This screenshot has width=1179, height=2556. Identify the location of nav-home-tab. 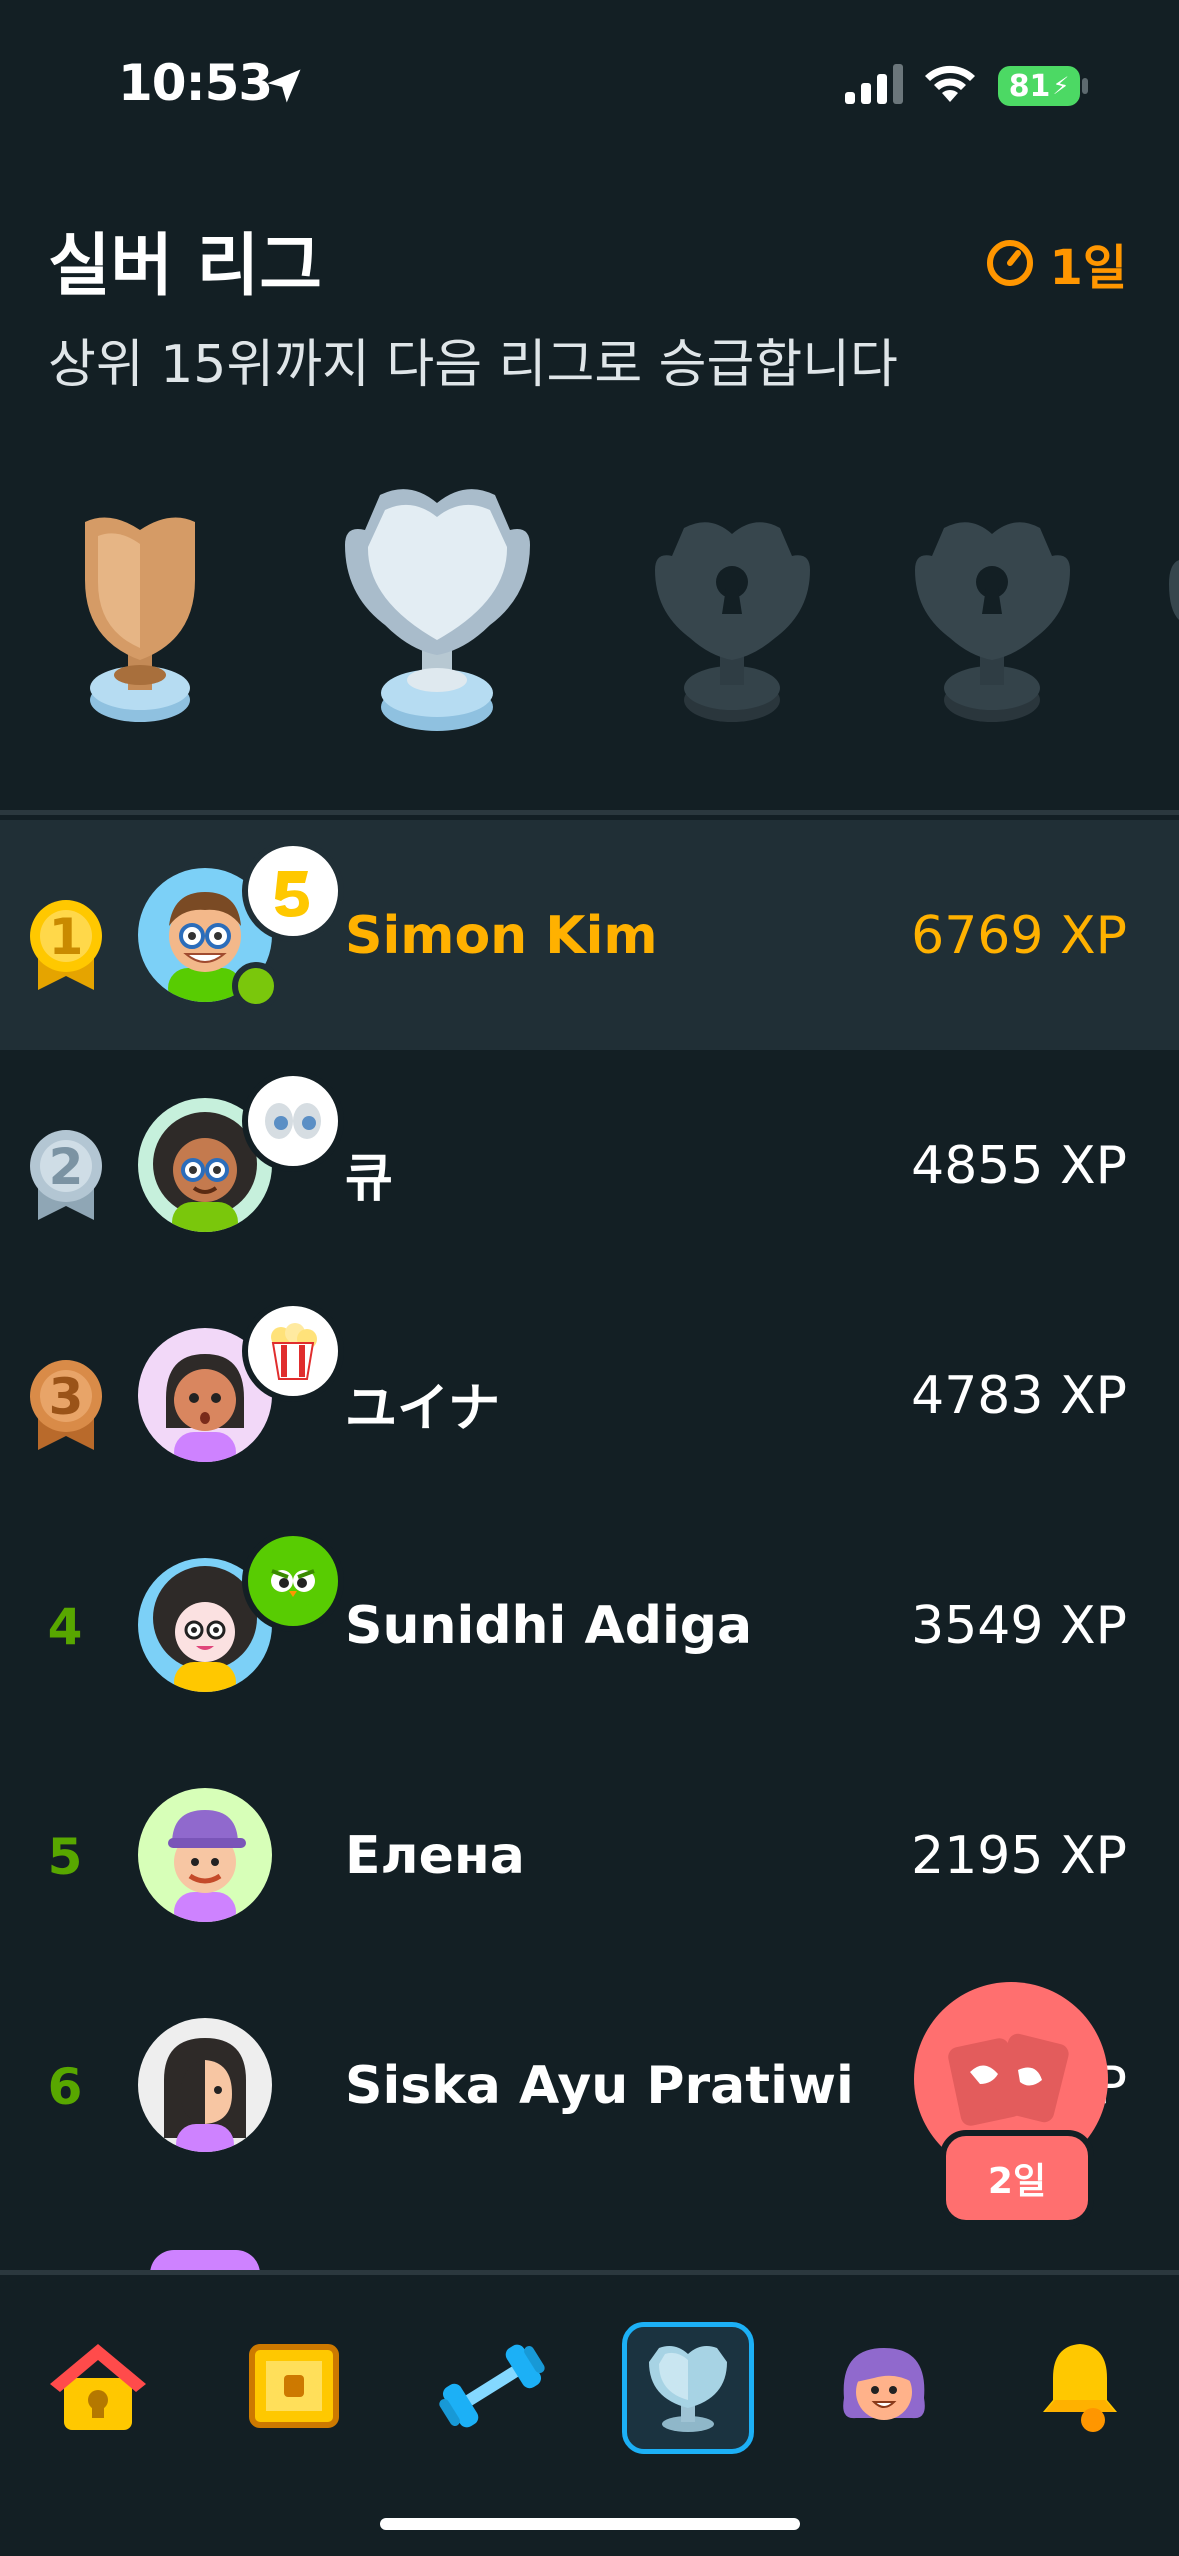
(98, 2386).